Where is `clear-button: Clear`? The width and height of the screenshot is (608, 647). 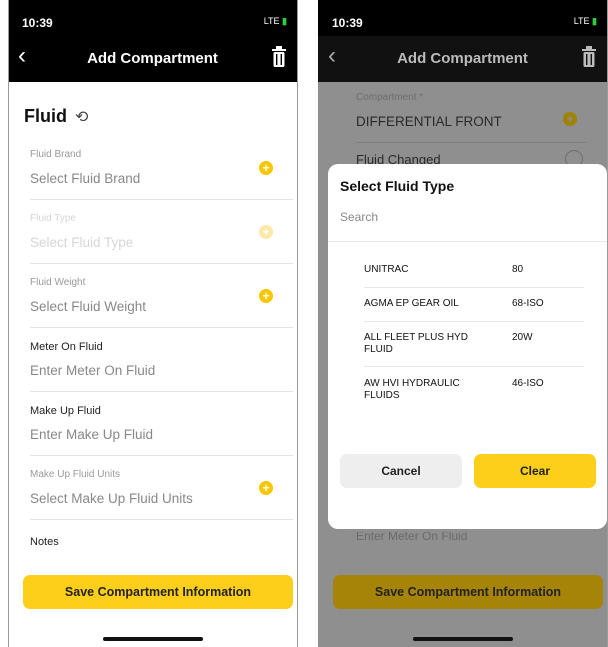
clear-button: Clear is located at coordinates (535, 471).